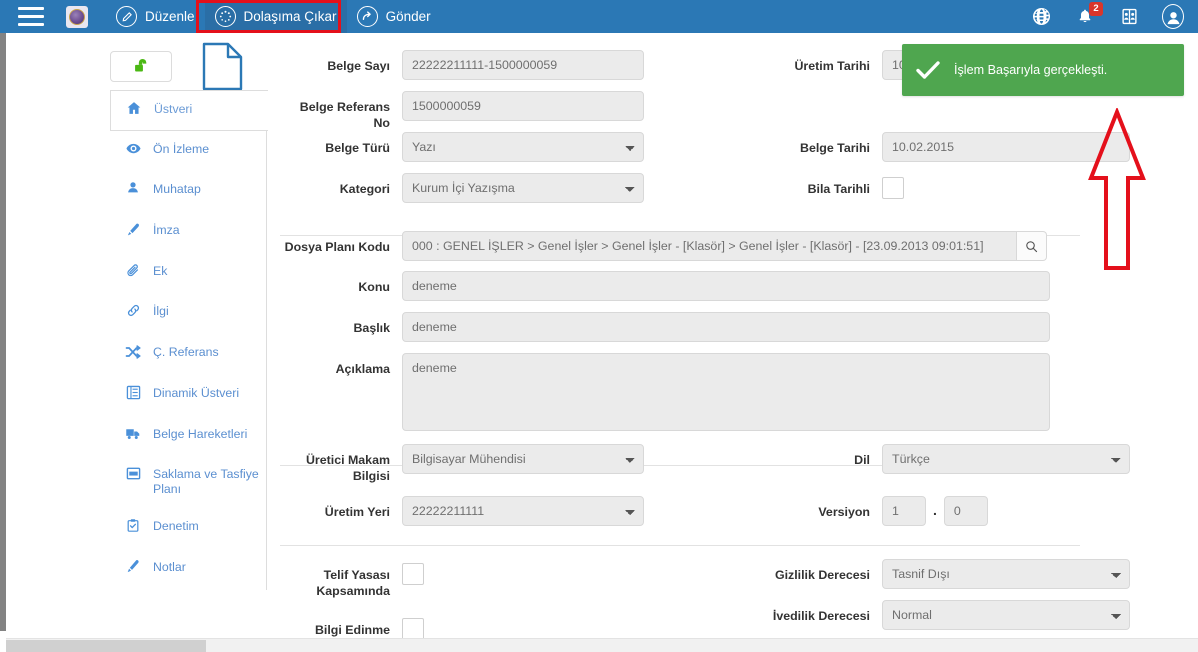 This screenshot has width=1198, height=652. I want to click on field-row-belge-referans-no: Belge Referans No, so click(462, 111).